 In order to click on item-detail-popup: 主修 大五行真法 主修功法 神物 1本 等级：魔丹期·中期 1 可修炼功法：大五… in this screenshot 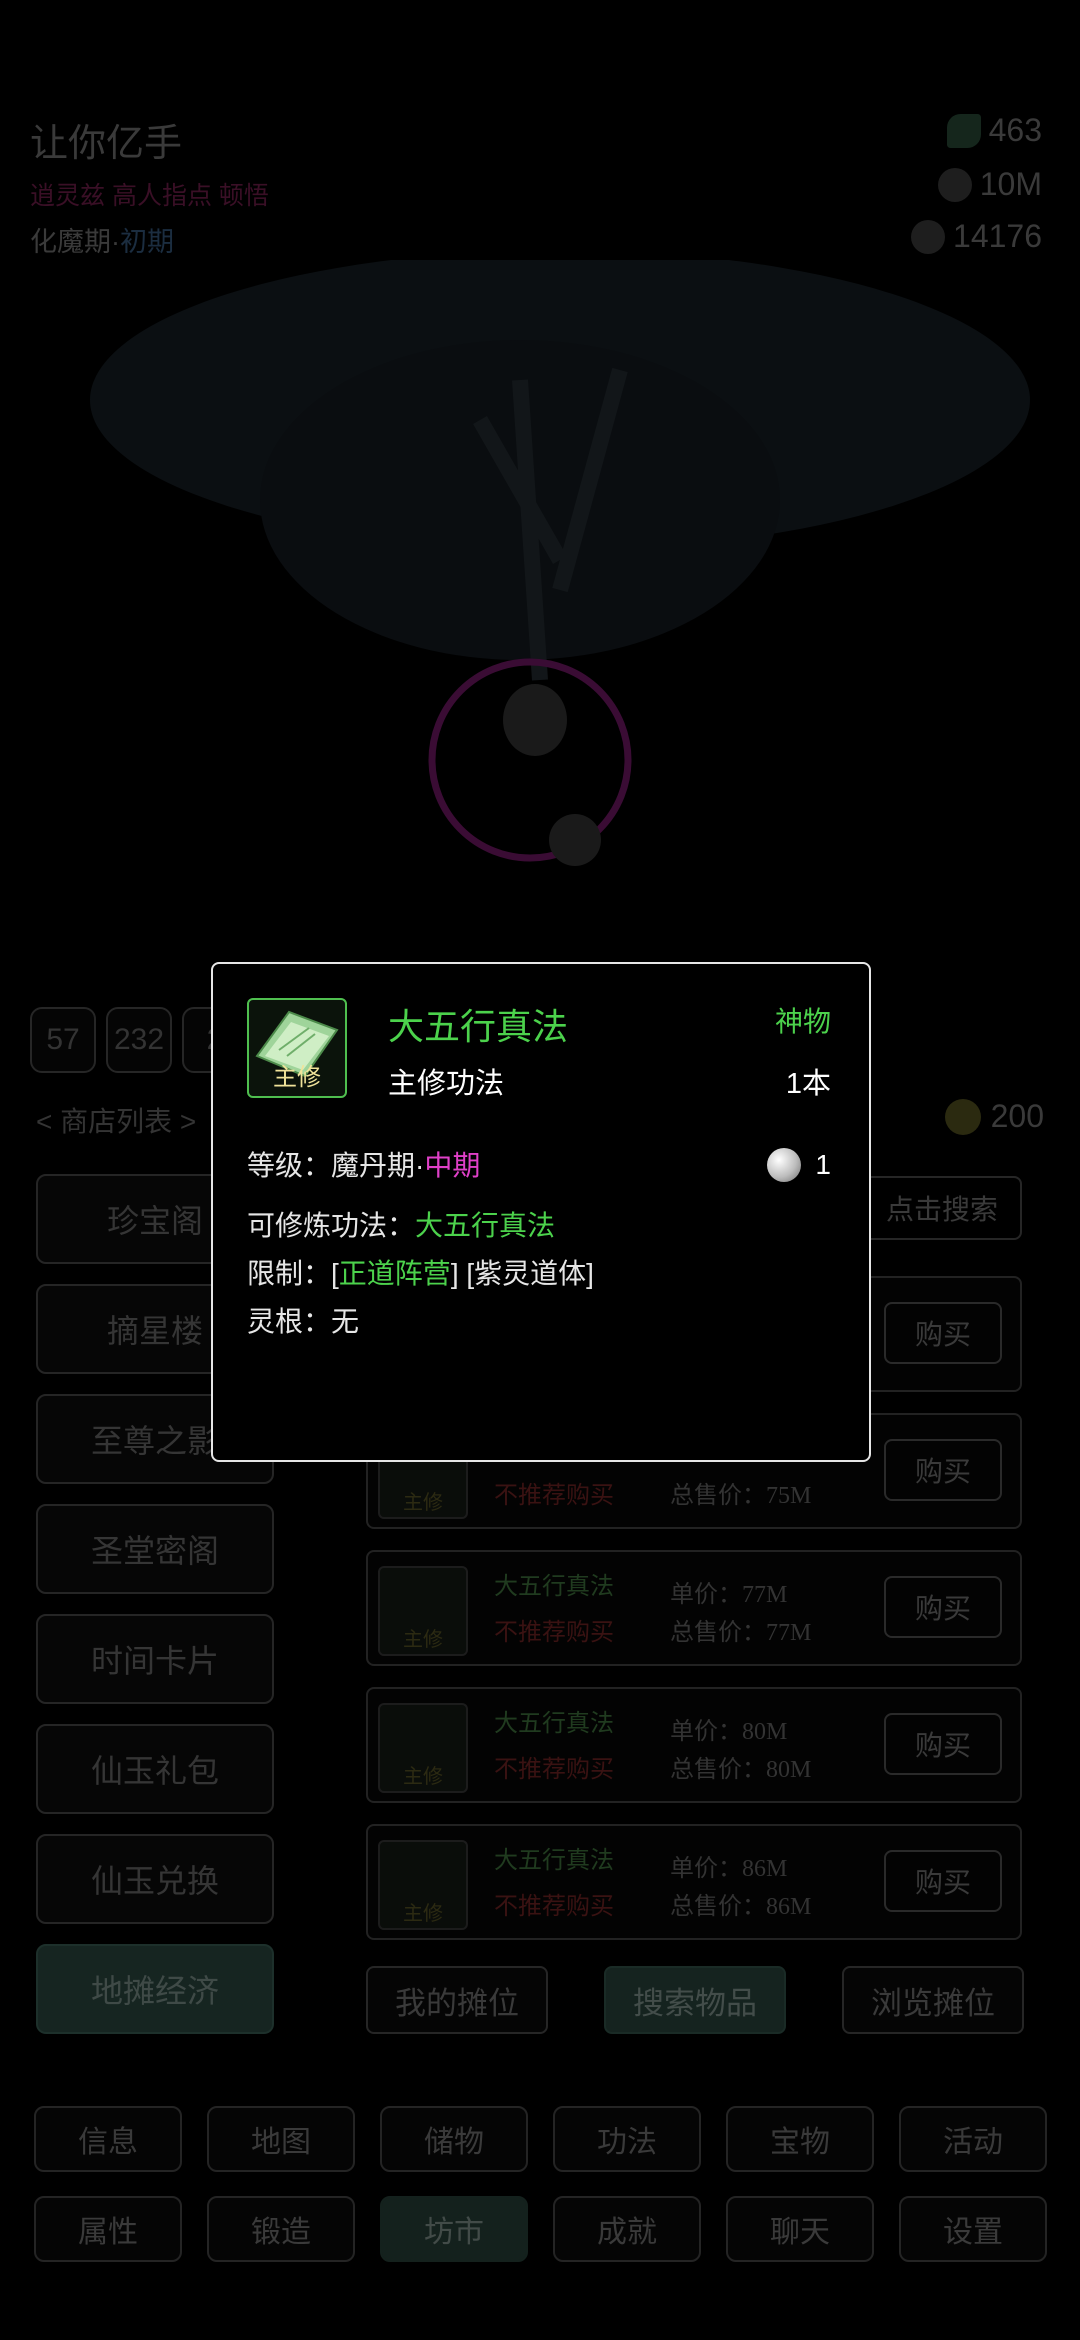, I will do `click(541, 1212)`.